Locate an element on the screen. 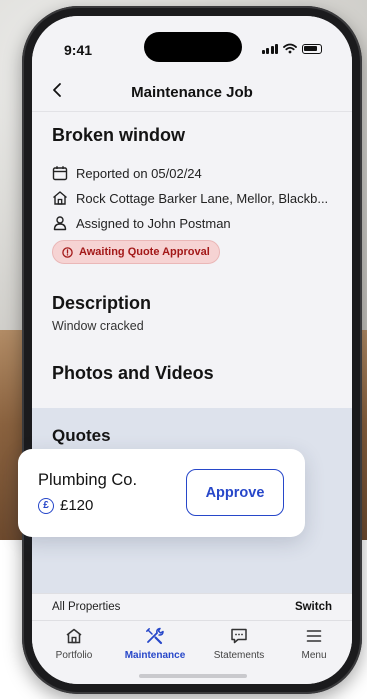 This screenshot has width=367, height=699. person-icon is located at coordinates (60, 223).